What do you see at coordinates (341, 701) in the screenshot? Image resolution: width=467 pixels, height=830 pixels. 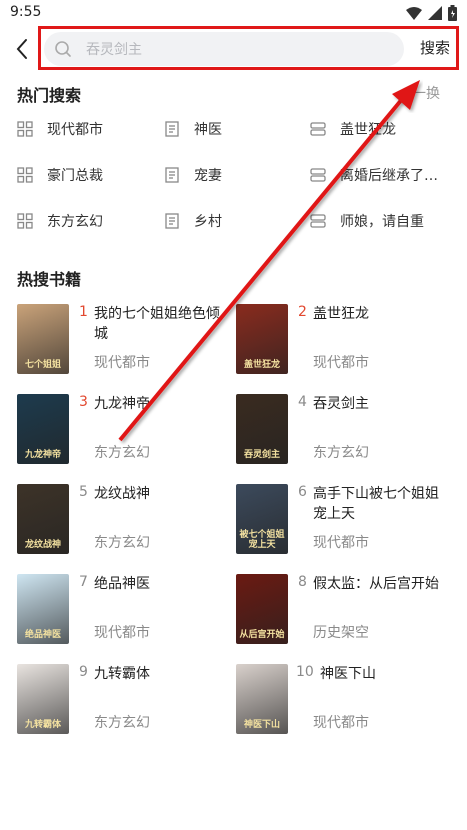 I see `book-item: 神医下山 10 神医下山 现代都市` at bounding box center [341, 701].